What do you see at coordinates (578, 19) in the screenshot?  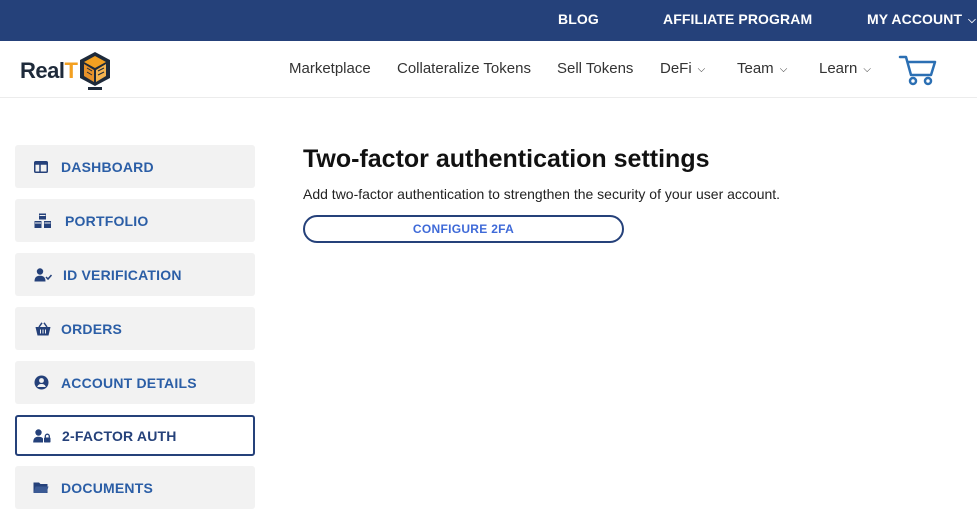 I see `blog-link: BLOG` at bounding box center [578, 19].